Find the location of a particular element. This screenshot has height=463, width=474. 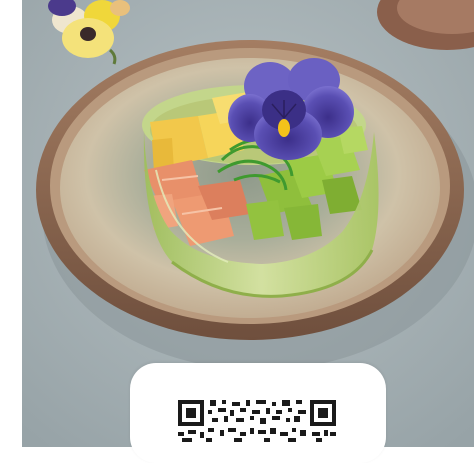

qr-code-icon is located at coordinates (257, 420).